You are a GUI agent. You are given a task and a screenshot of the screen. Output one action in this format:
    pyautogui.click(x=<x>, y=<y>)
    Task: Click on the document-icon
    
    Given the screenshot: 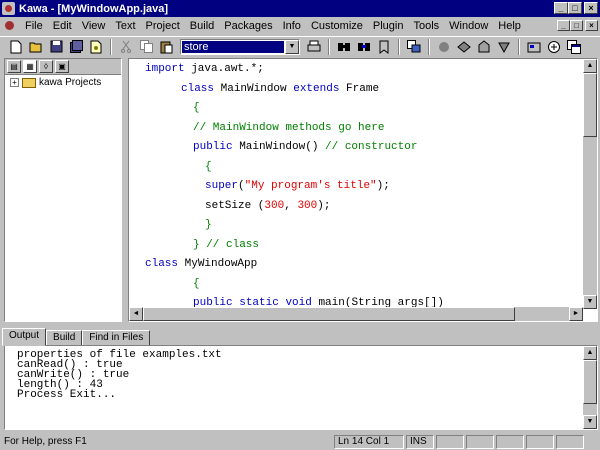 What is the action you would take?
    pyautogui.click(x=10, y=26)
    